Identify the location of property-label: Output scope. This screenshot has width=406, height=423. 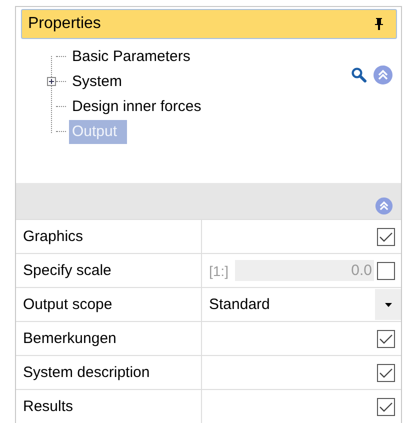
(109, 304).